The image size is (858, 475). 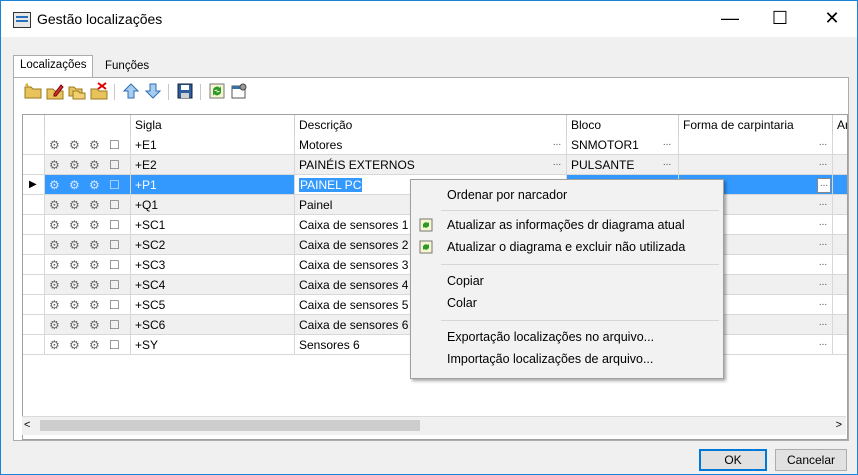 What do you see at coordinates (730, 19) in the screenshot?
I see `minimize-button: —` at bounding box center [730, 19].